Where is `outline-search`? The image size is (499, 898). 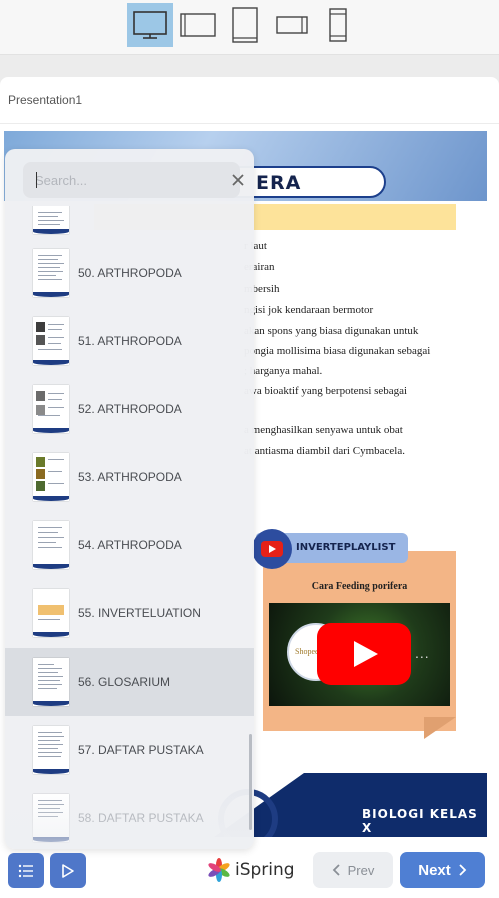 outline-search is located at coordinates (133, 180).